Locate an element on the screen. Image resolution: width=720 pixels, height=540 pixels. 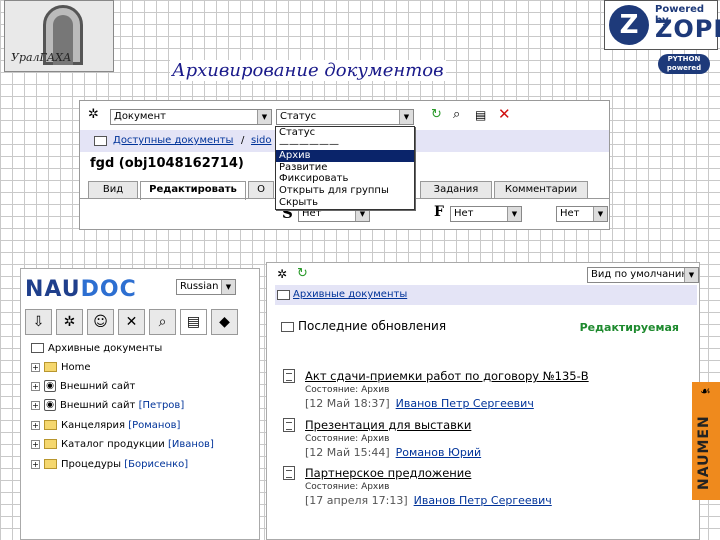
format-select-3-value: Нет is located at coordinates (570, 213).